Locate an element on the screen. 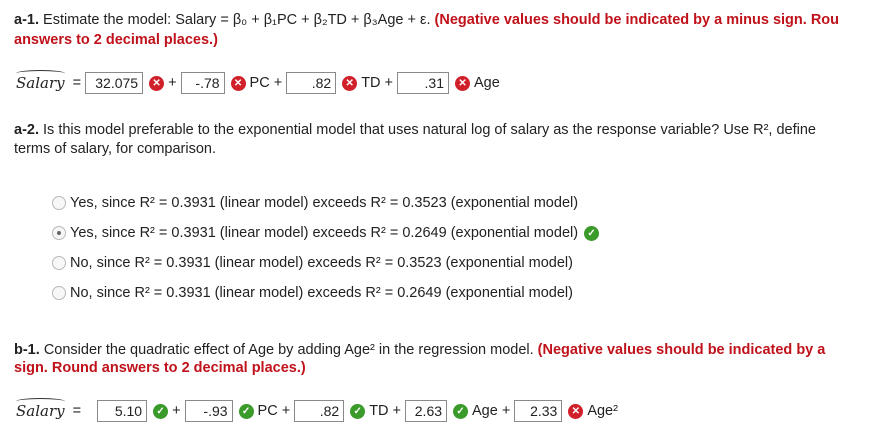 This screenshot has height=434, width=887. a1-td-label: TD + is located at coordinates (377, 83).